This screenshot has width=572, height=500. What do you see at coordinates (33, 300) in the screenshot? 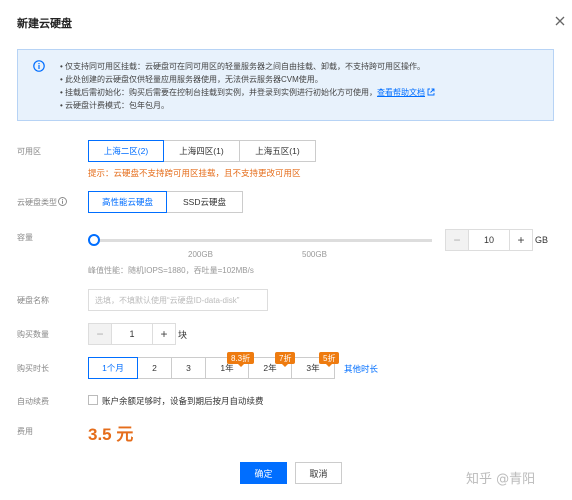
I see `disk-name-label: 硬盘名称` at bounding box center [33, 300].